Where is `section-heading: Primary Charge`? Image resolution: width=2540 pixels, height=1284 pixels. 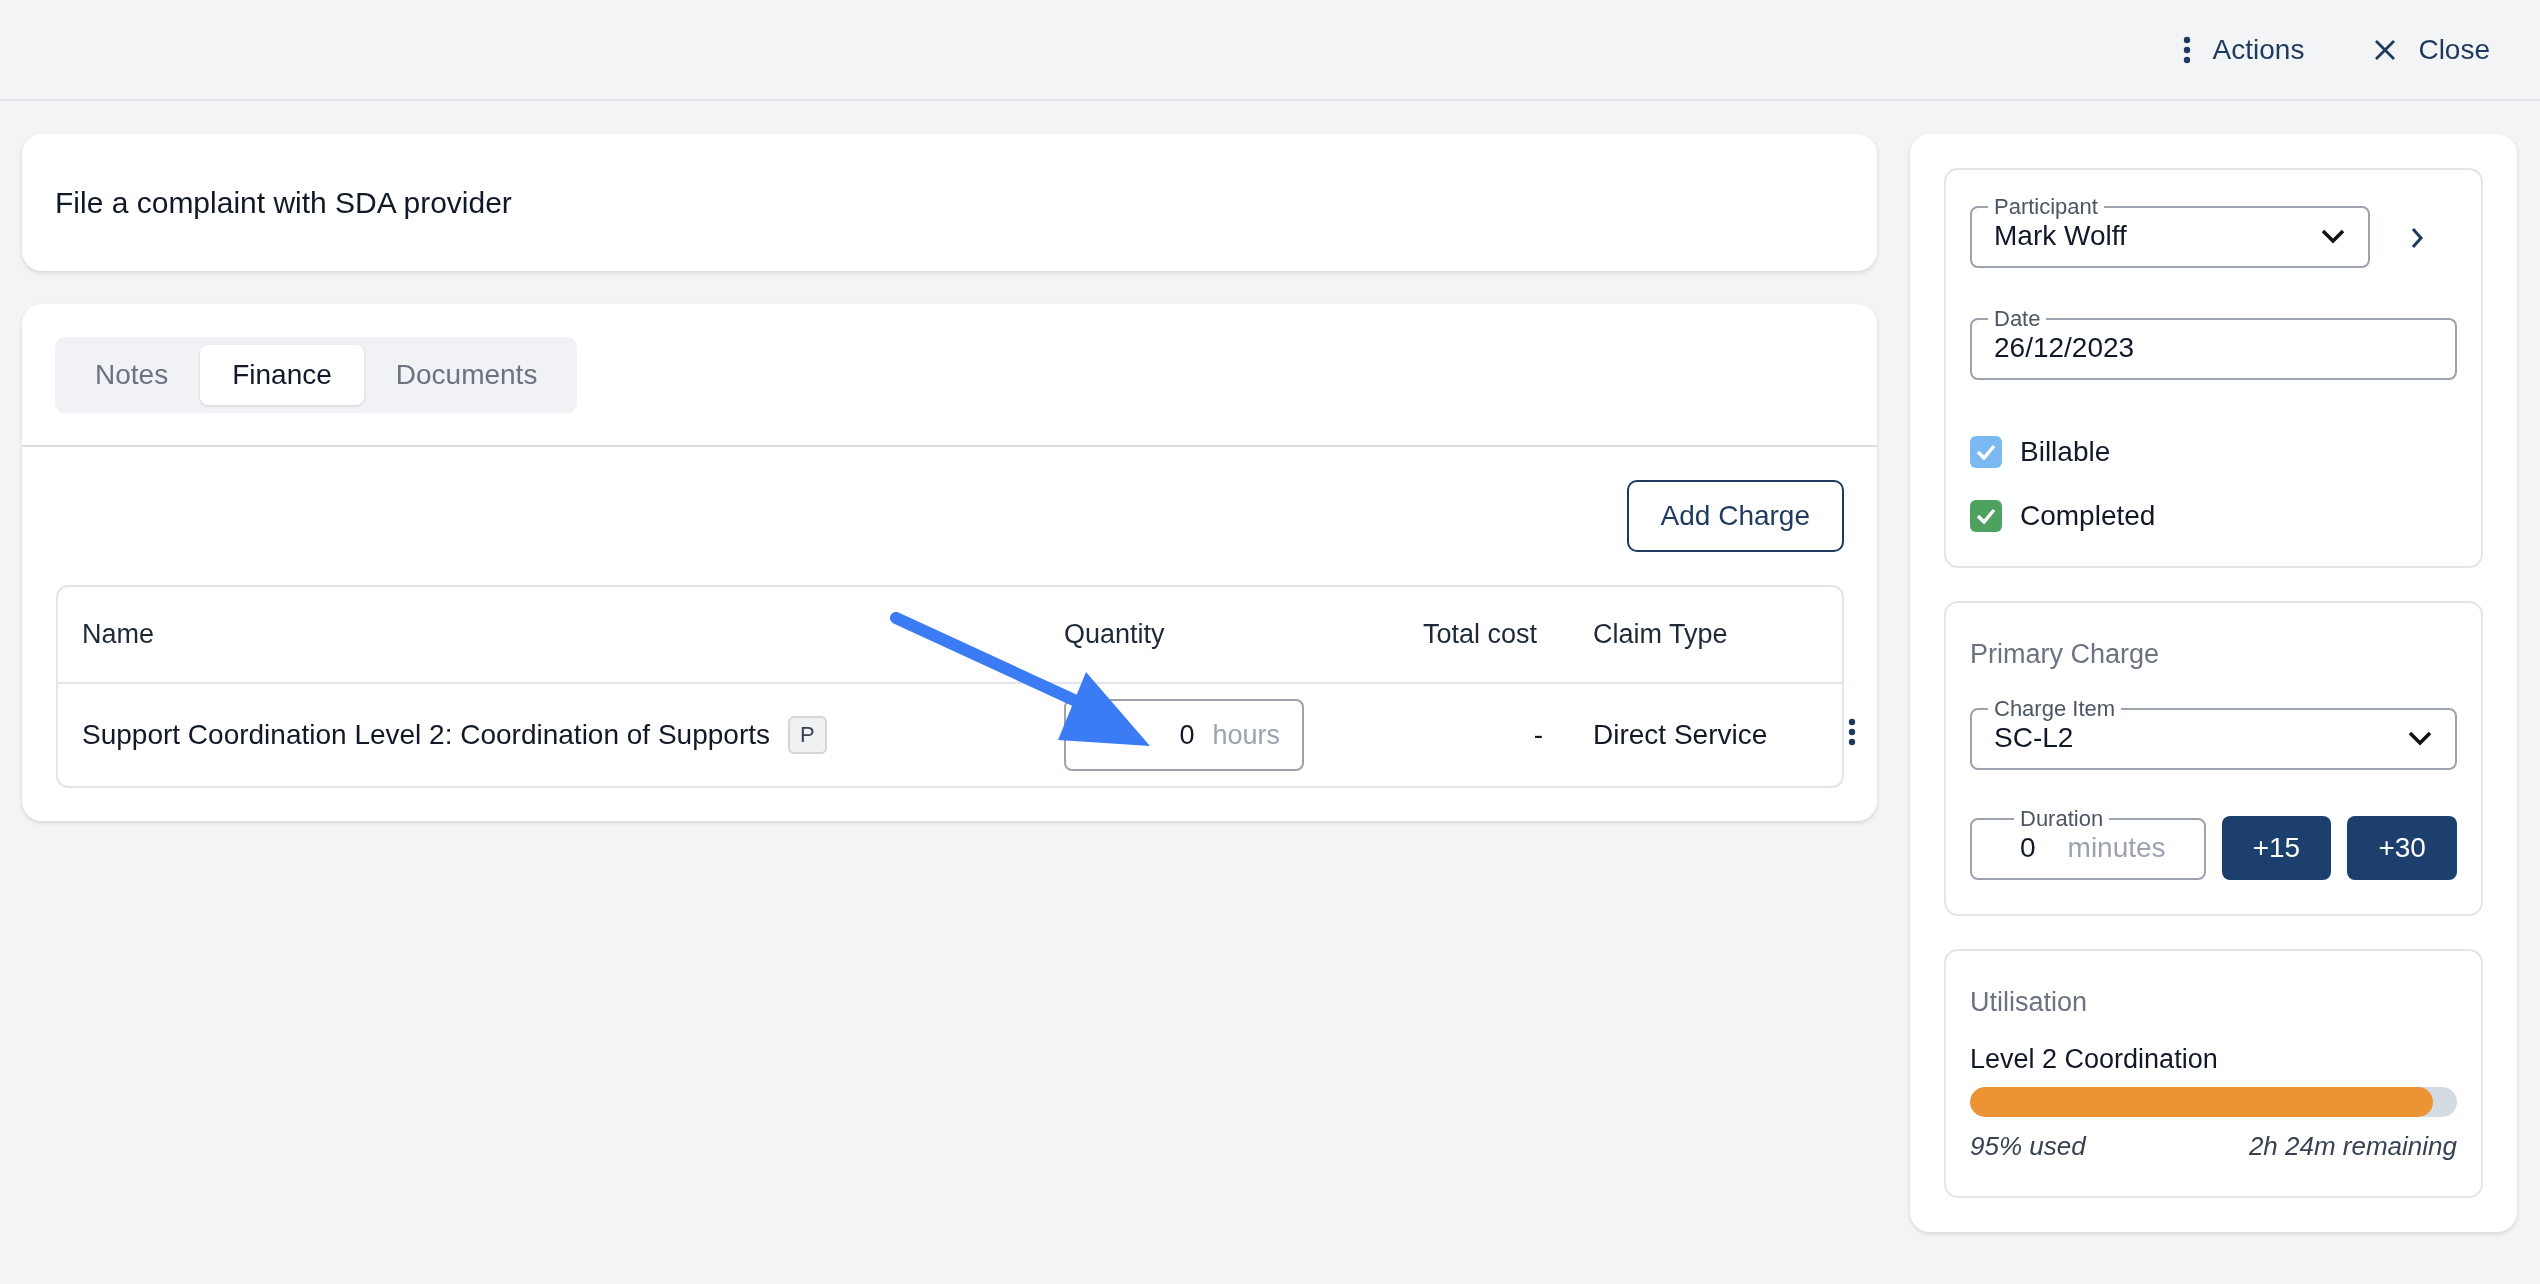 section-heading: Primary Charge is located at coordinates (2065, 654).